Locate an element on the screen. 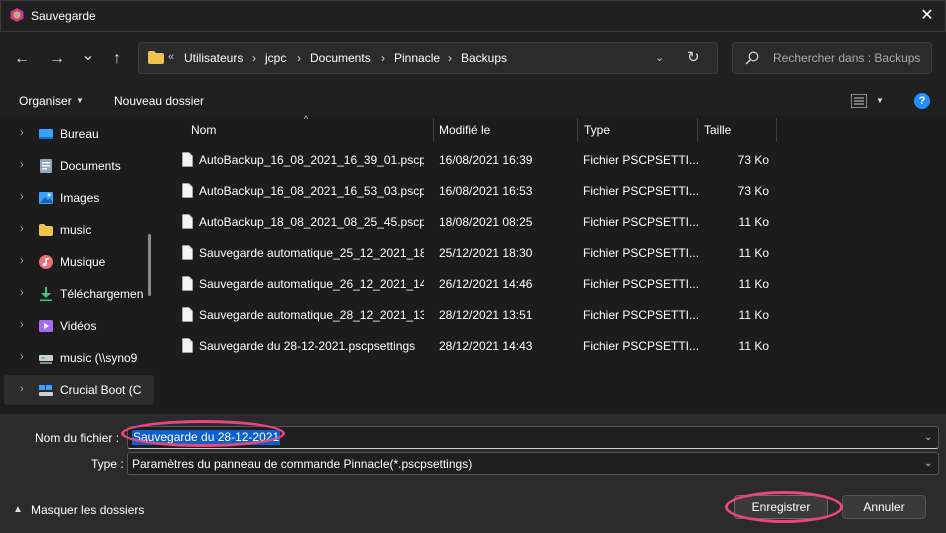 The width and height of the screenshot is (946, 533). column-header-modified: Modifié le is located at coordinates (464, 130).